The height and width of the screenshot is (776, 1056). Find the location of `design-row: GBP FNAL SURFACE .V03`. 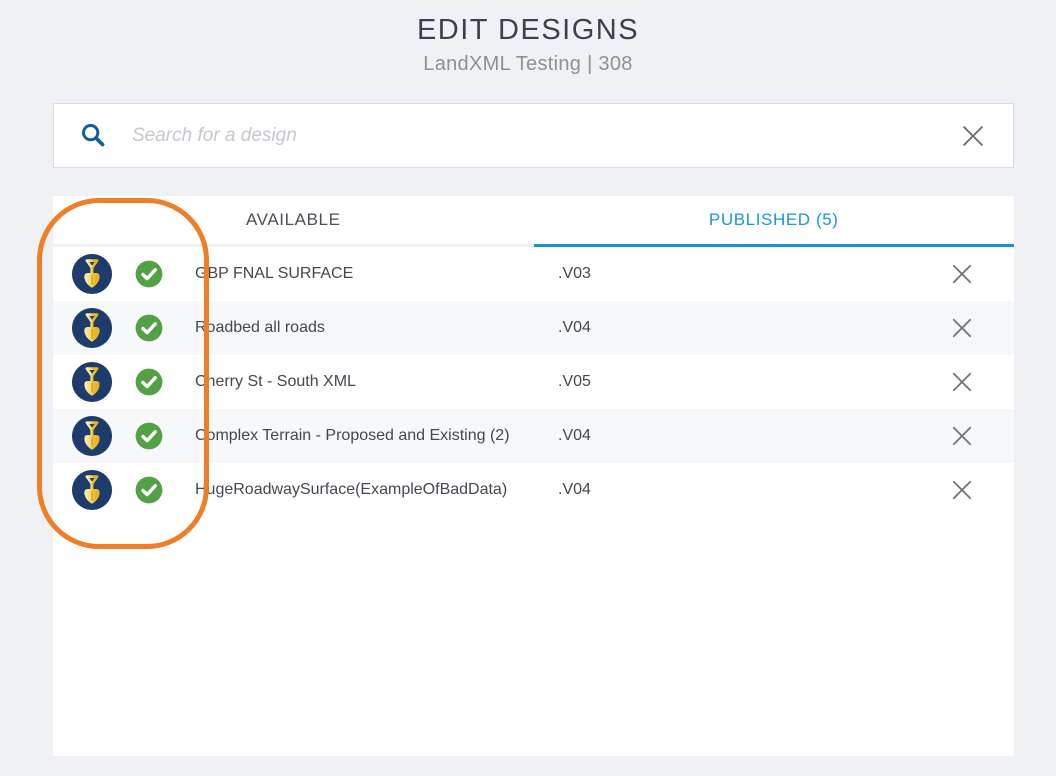

design-row: GBP FNAL SURFACE .V03 is located at coordinates (533, 274).